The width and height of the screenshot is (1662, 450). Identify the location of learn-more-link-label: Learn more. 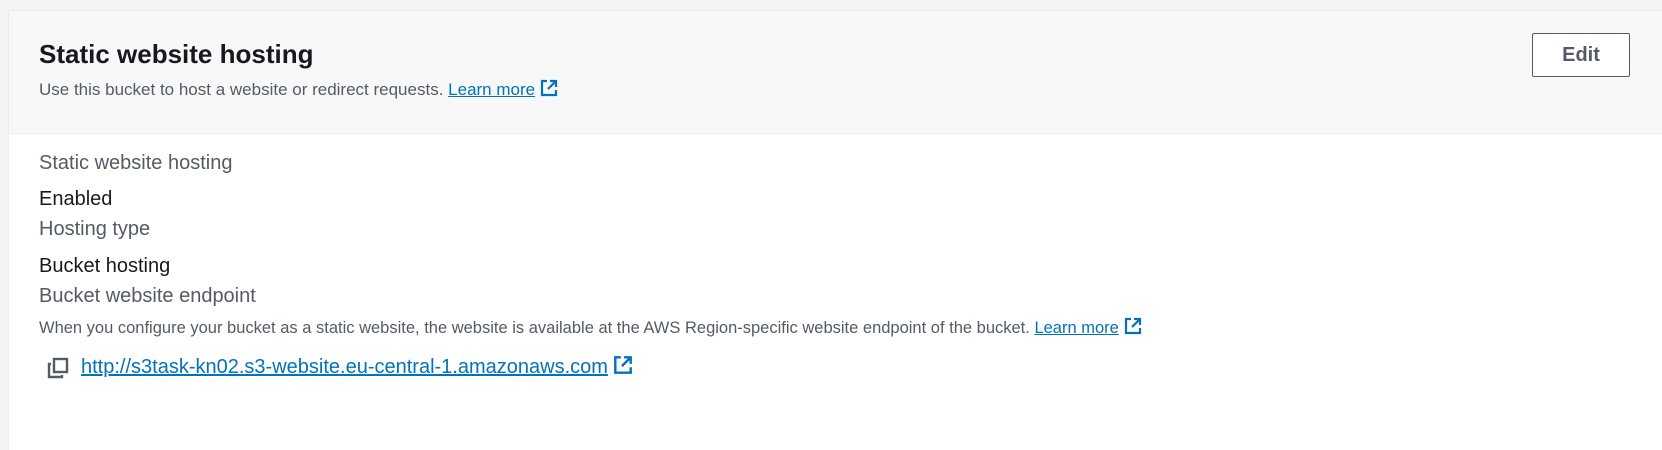
(492, 89).